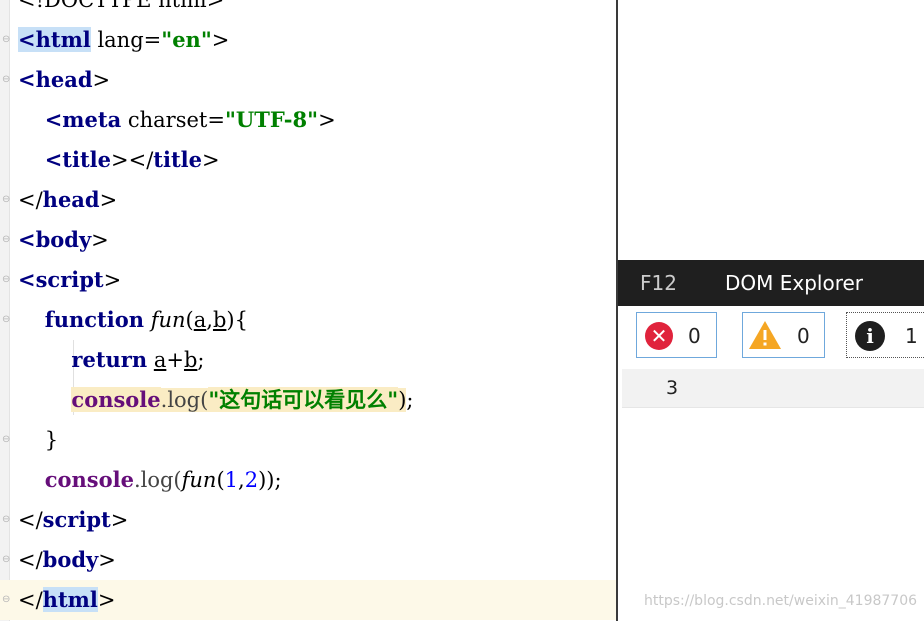 The image size is (924, 621). What do you see at coordinates (694, 336) in the screenshot?
I see `errors-count: 0` at bounding box center [694, 336].